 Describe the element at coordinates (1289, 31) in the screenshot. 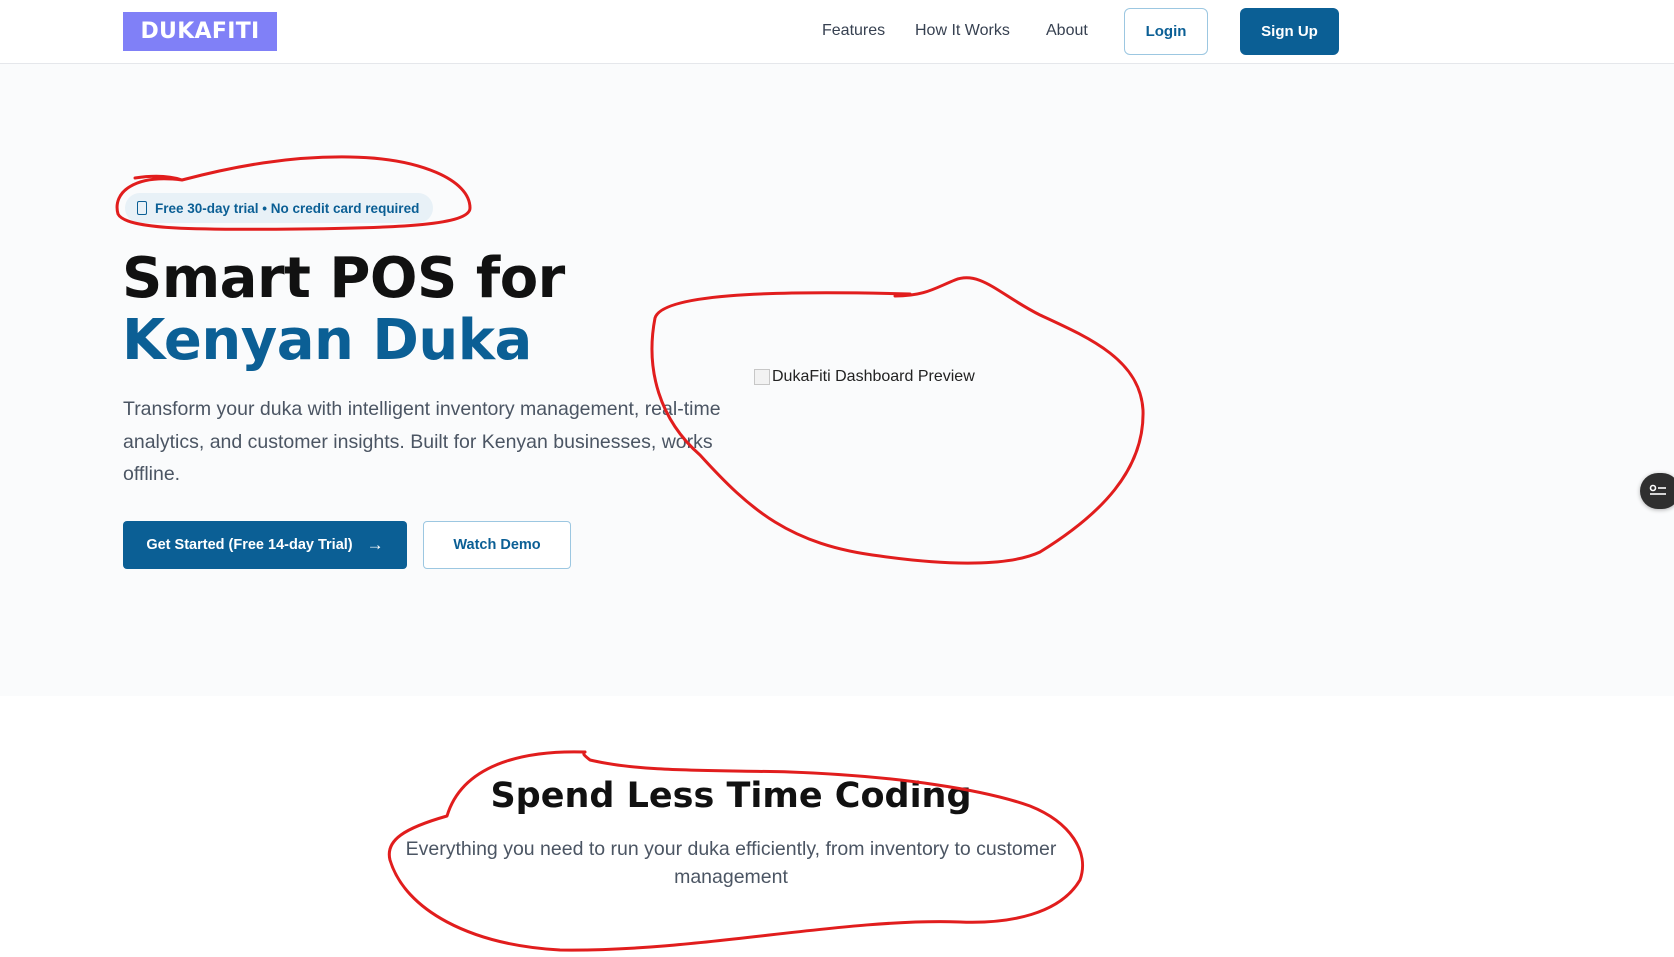

I see `sign-up-button: Sign Up` at that location.